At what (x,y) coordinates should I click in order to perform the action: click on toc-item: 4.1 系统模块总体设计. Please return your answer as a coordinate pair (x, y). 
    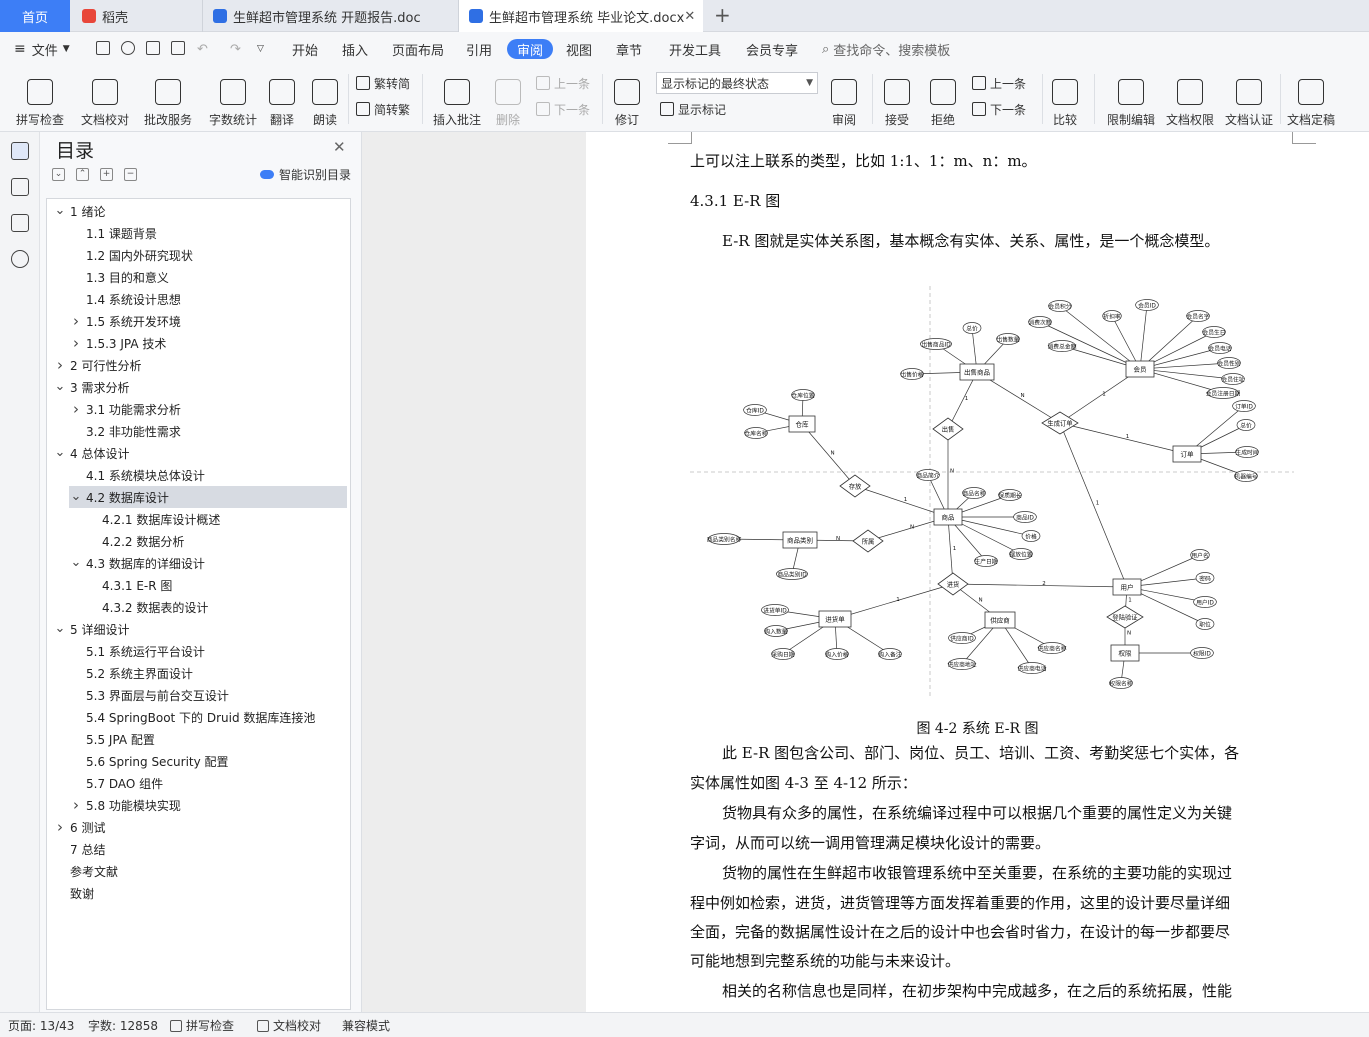
    Looking at the image, I should click on (198, 475).